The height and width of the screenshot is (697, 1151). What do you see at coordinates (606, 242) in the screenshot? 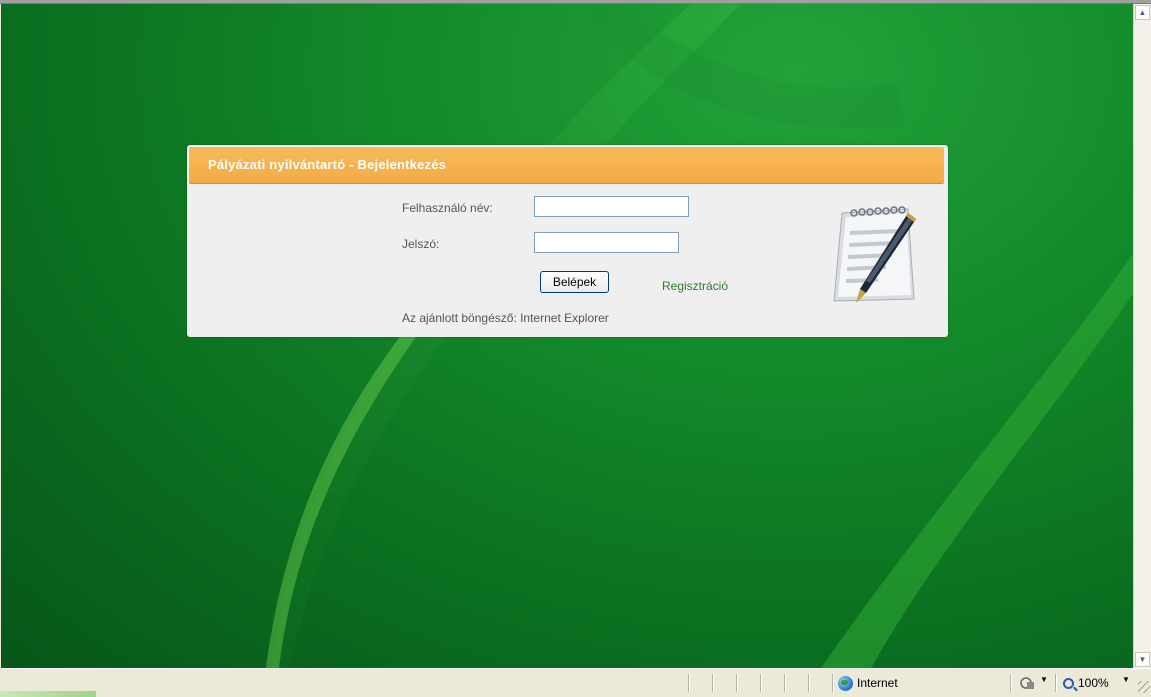
I see `password-input` at bounding box center [606, 242].